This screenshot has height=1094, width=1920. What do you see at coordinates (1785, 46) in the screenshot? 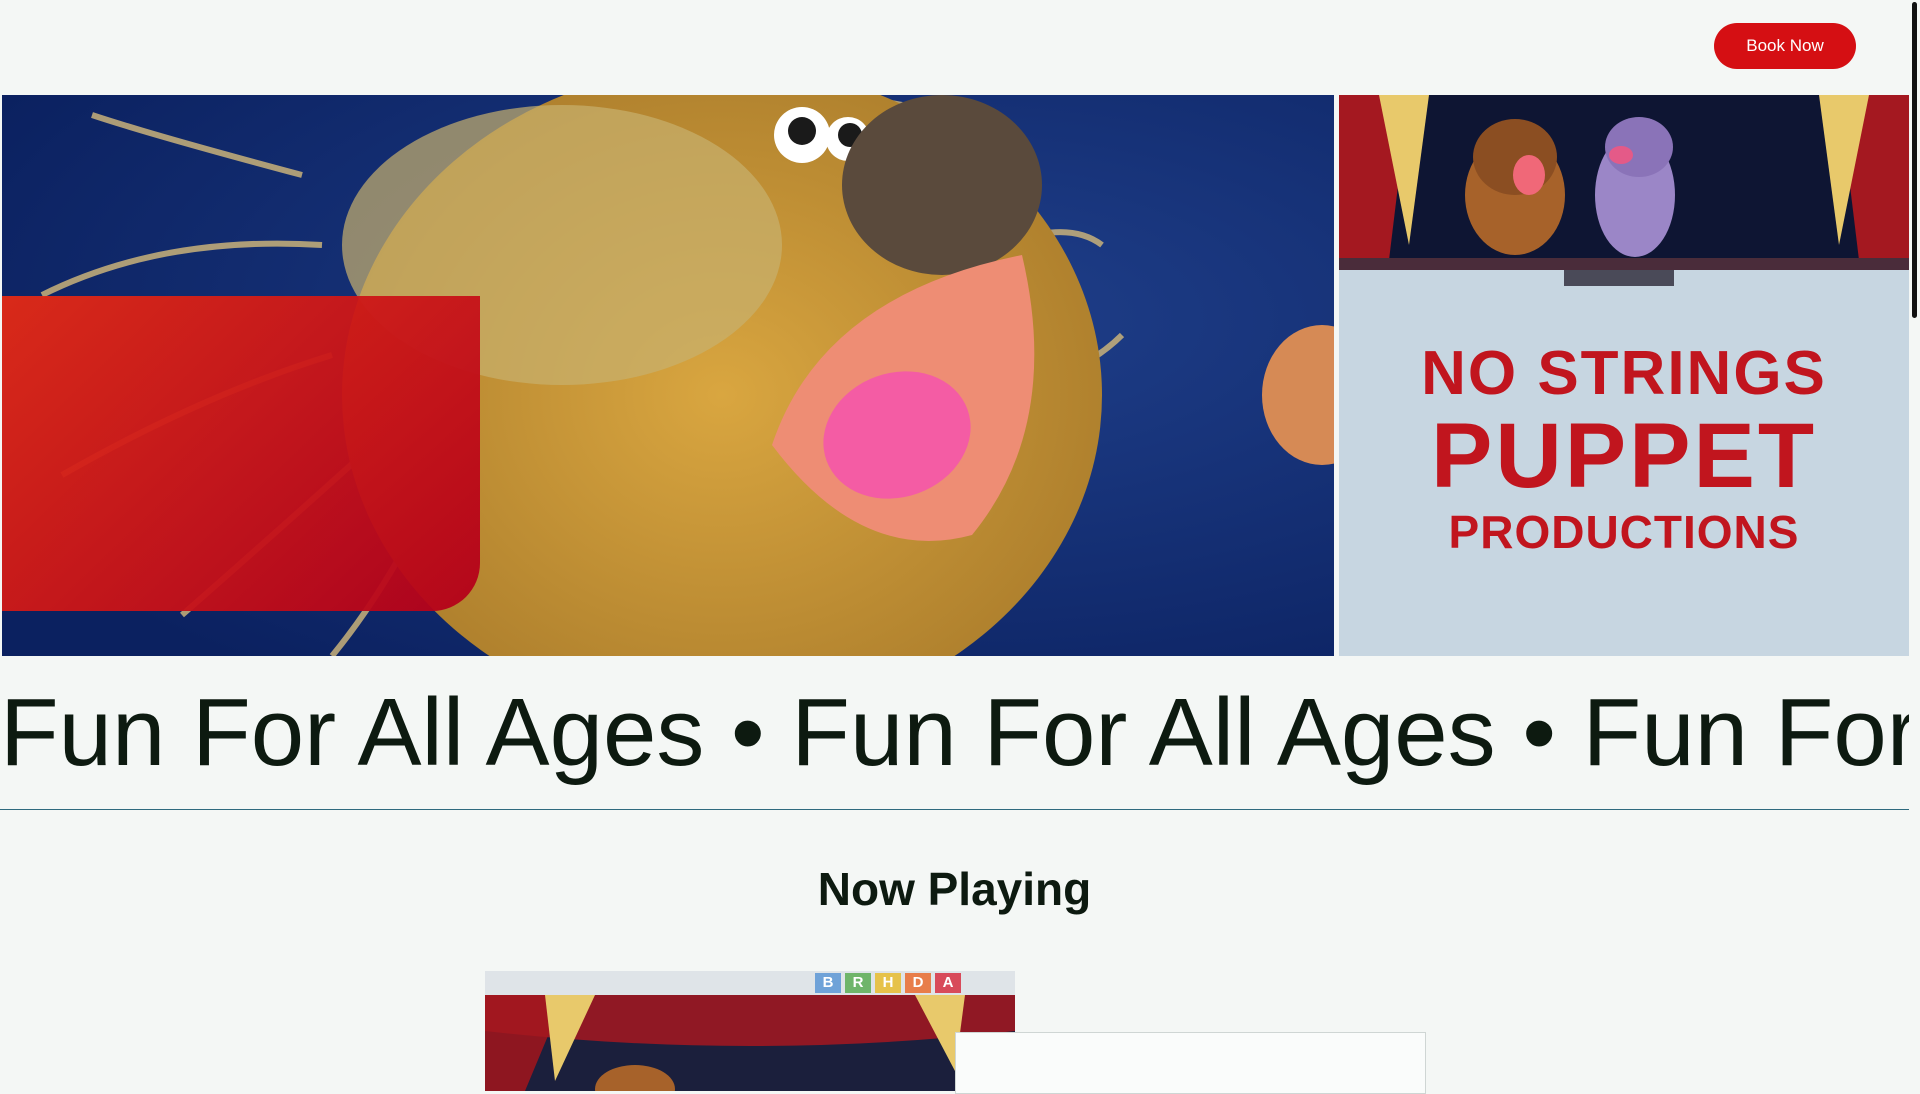
I see `book-now-button: Book Now` at bounding box center [1785, 46].